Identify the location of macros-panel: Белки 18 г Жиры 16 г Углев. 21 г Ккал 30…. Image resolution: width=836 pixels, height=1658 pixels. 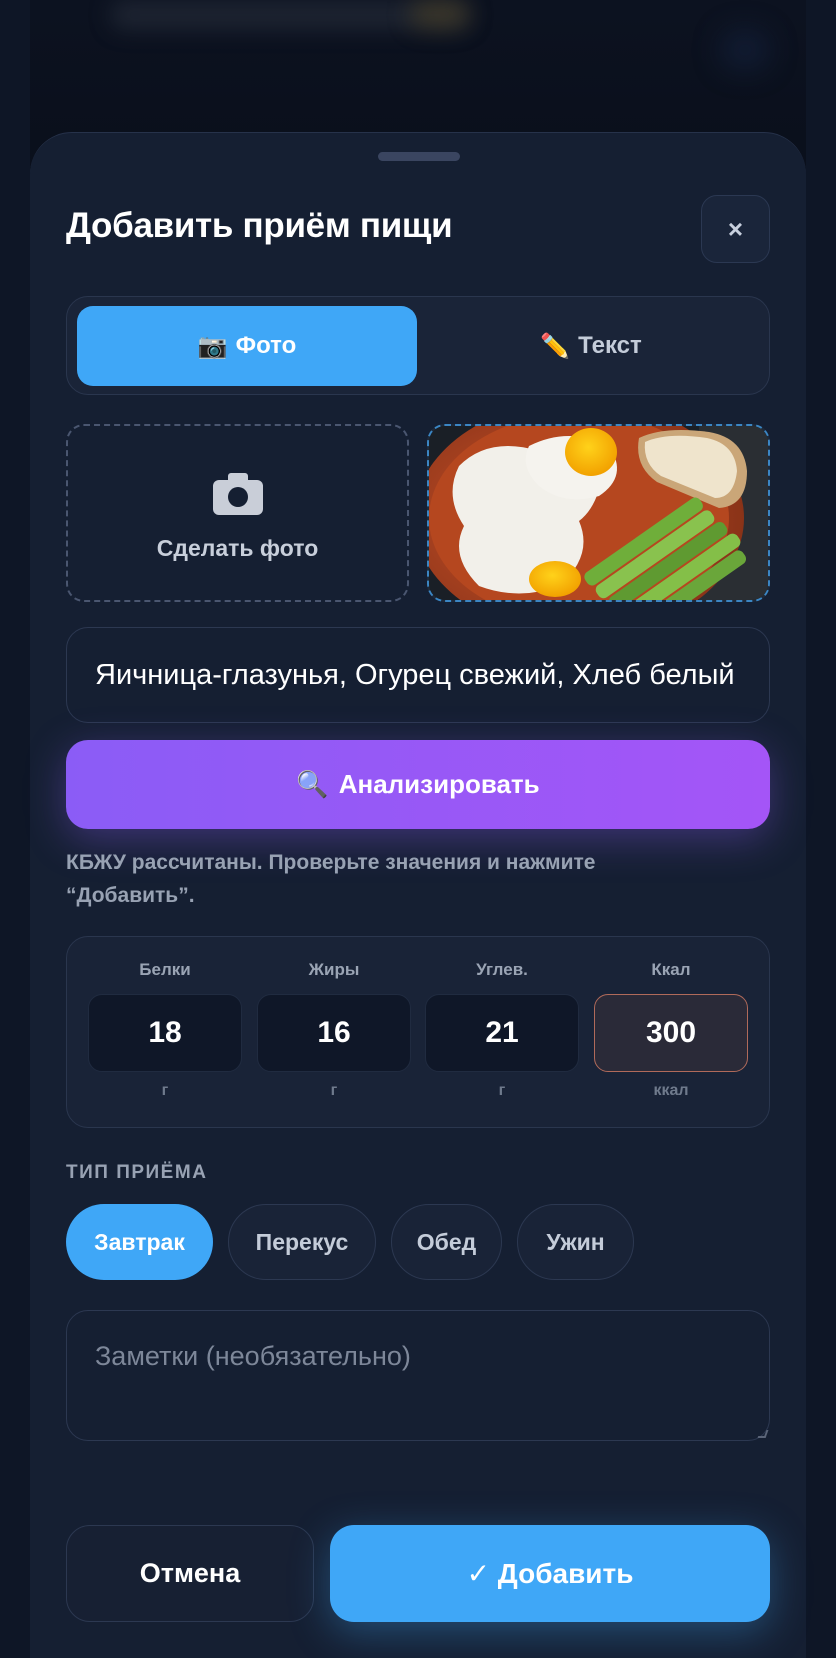
(418, 1032).